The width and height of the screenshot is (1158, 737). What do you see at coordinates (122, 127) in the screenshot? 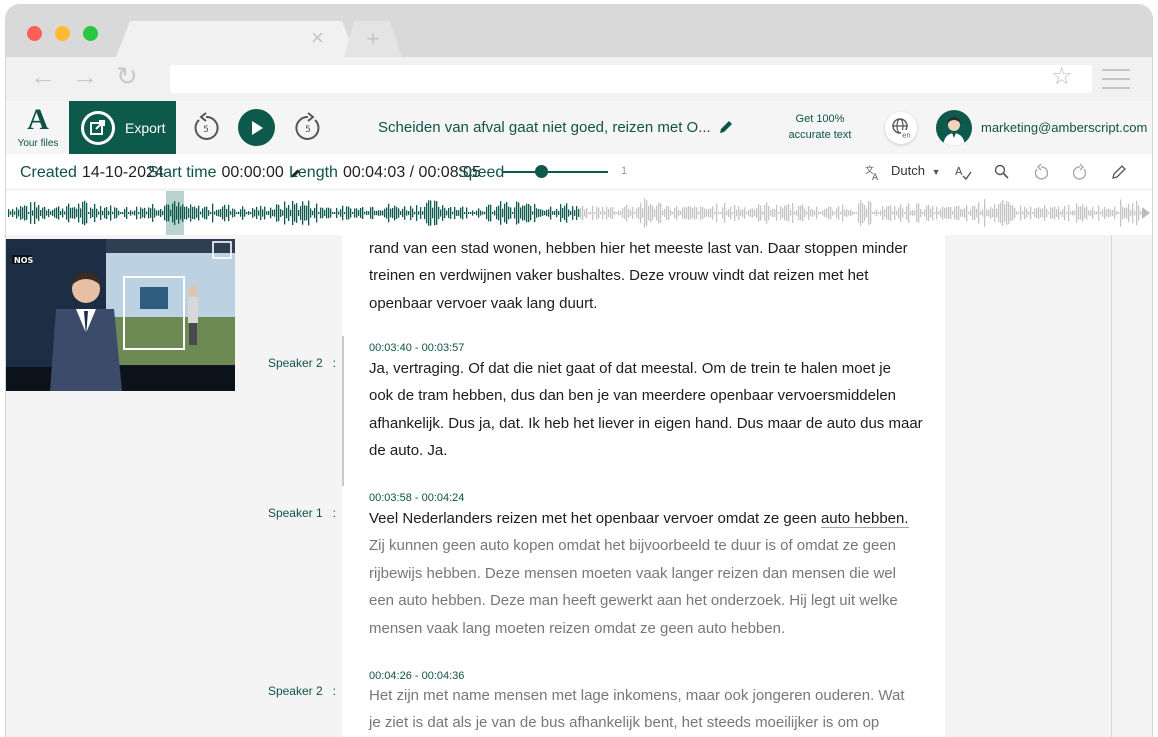
I see `export-button: Export` at bounding box center [122, 127].